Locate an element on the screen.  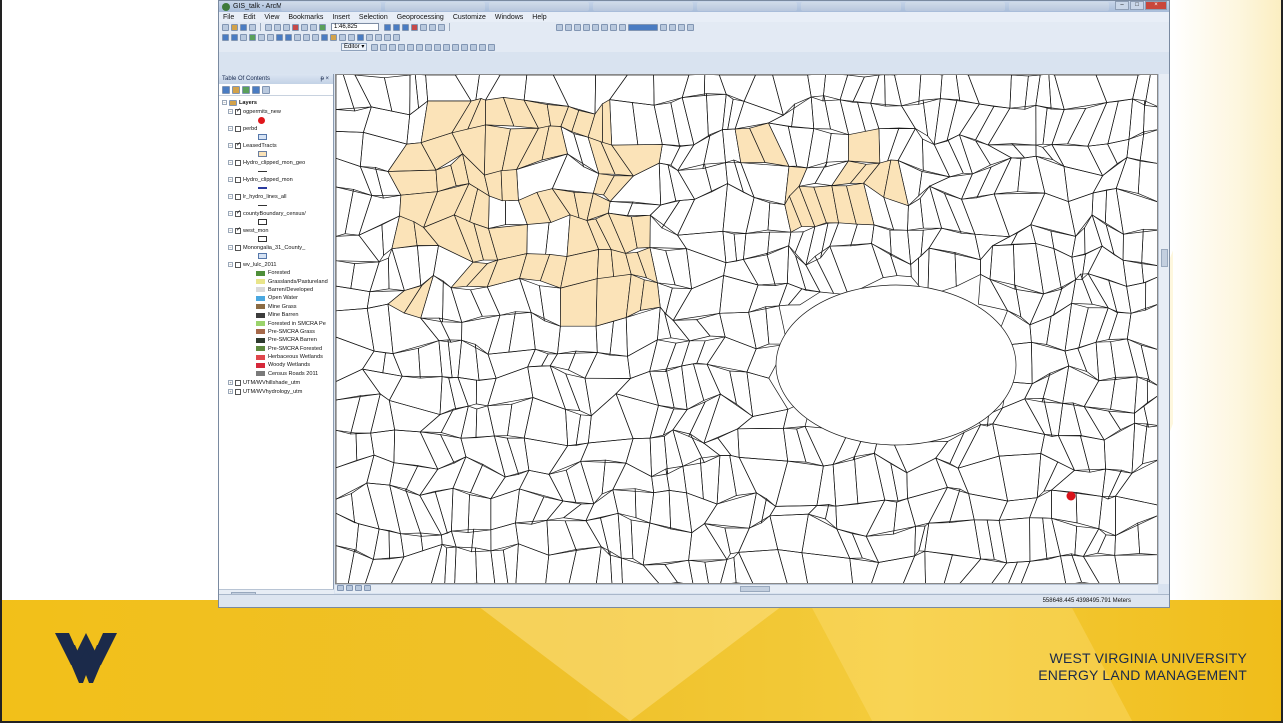
new-document-icon is located at coordinates (225, 27).